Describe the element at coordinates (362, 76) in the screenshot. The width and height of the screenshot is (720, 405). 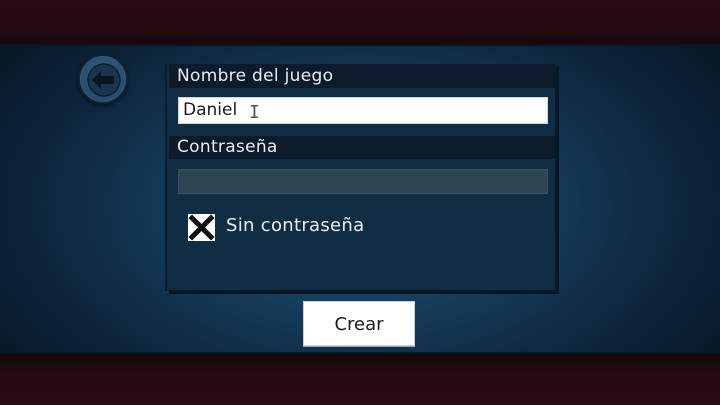
I see `game-name-label: Nombre del juego` at that location.